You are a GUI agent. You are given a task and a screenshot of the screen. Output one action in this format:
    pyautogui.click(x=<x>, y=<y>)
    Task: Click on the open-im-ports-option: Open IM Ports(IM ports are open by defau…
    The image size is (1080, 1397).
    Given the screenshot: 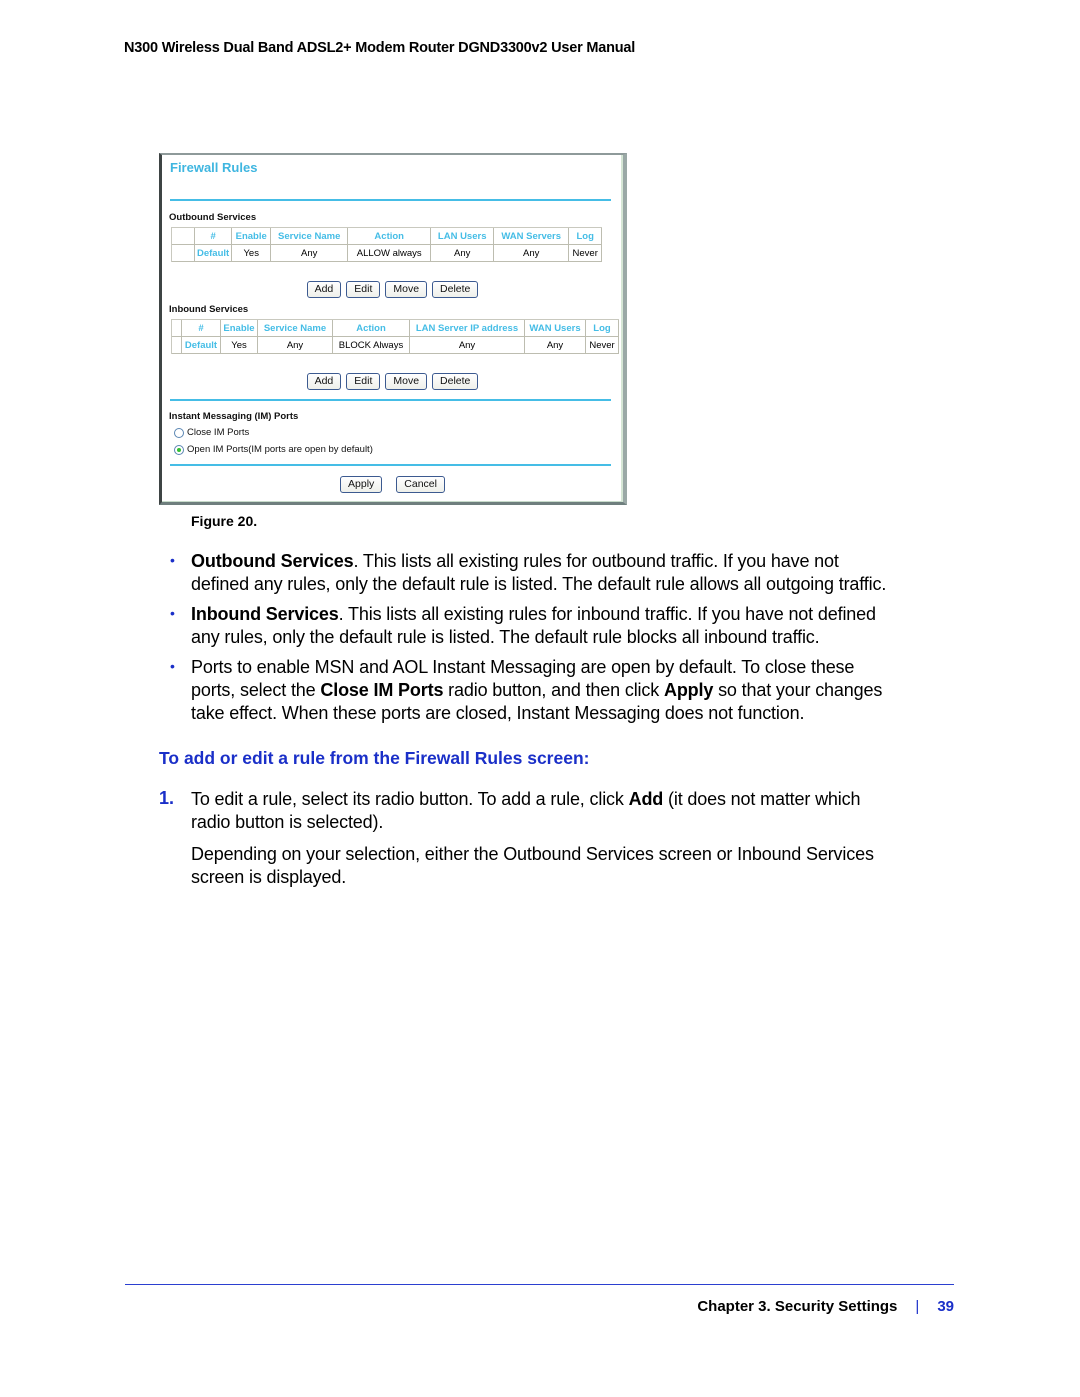 What is the action you would take?
    pyautogui.click(x=273, y=449)
    